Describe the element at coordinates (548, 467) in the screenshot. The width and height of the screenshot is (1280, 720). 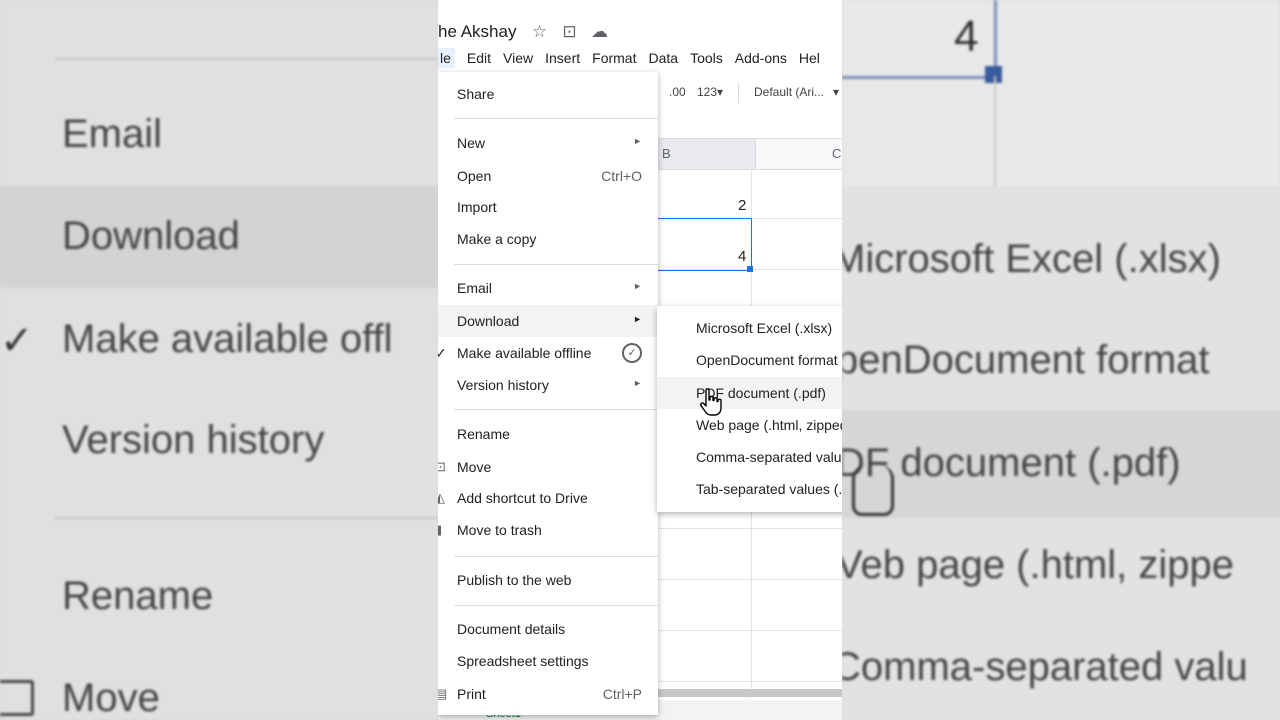
I see `menu-item-move: ⊡ Move` at that location.